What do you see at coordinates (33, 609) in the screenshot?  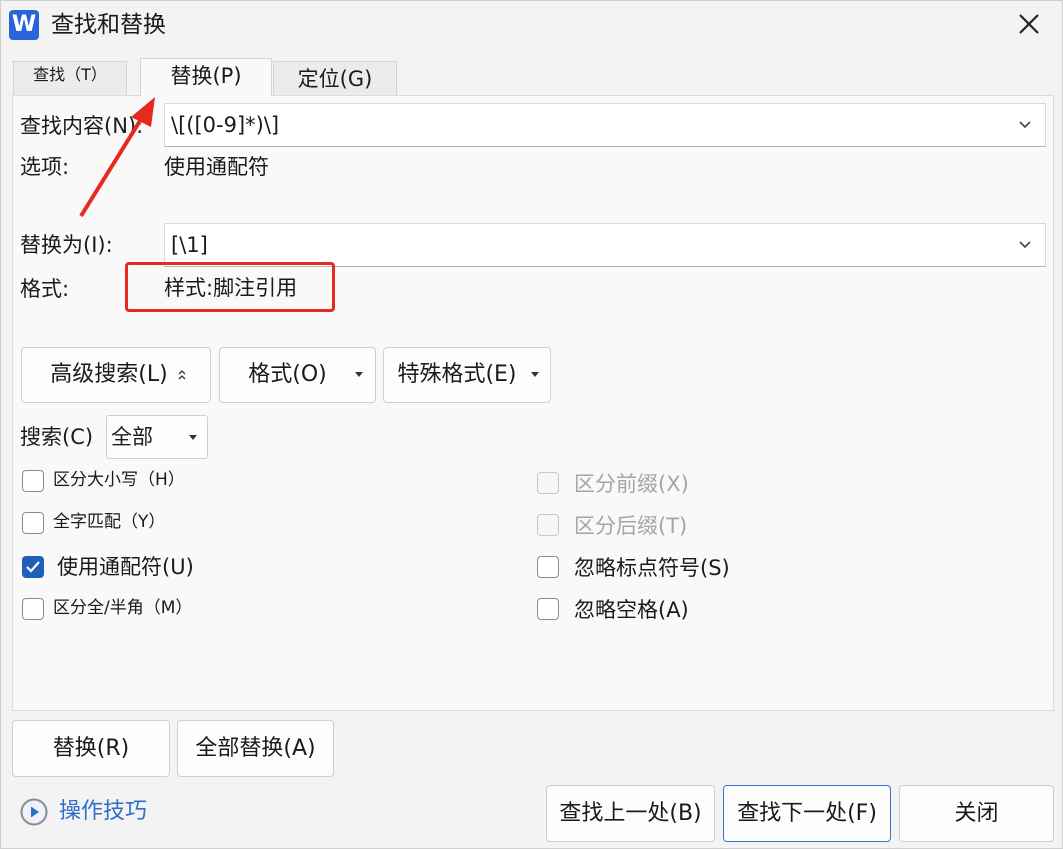 I see `full-half-width-checkbox` at bounding box center [33, 609].